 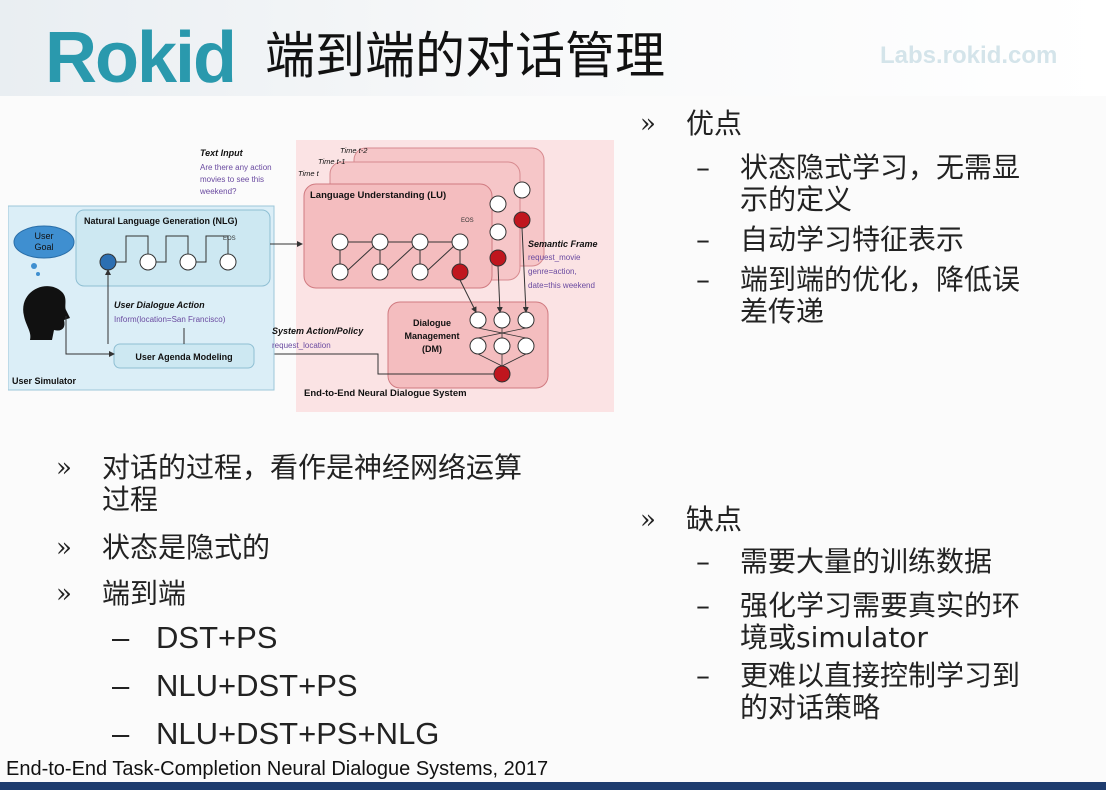 I want to click on lu-title: Language Understanding (LU), so click(x=378, y=195).